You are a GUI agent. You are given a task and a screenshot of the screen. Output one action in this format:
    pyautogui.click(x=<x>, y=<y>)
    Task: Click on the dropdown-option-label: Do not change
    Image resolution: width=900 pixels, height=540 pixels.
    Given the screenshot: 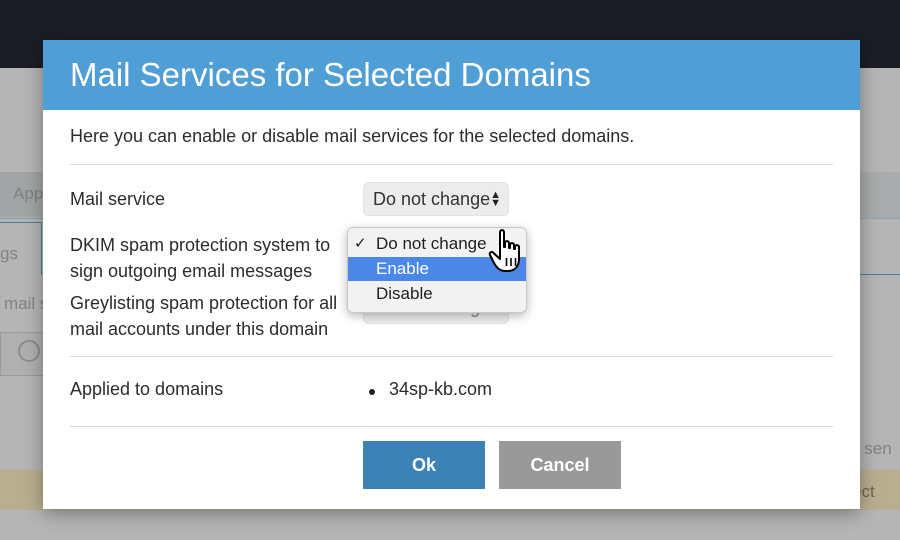 What is the action you would take?
    pyautogui.click(x=431, y=243)
    